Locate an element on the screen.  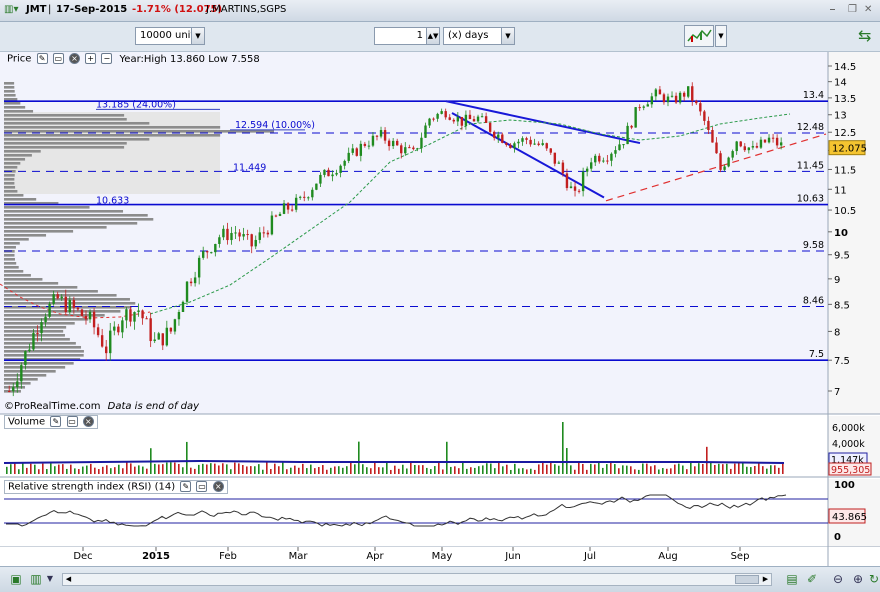
chart-icon: ▥▾ is located at coordinates (11, 9).